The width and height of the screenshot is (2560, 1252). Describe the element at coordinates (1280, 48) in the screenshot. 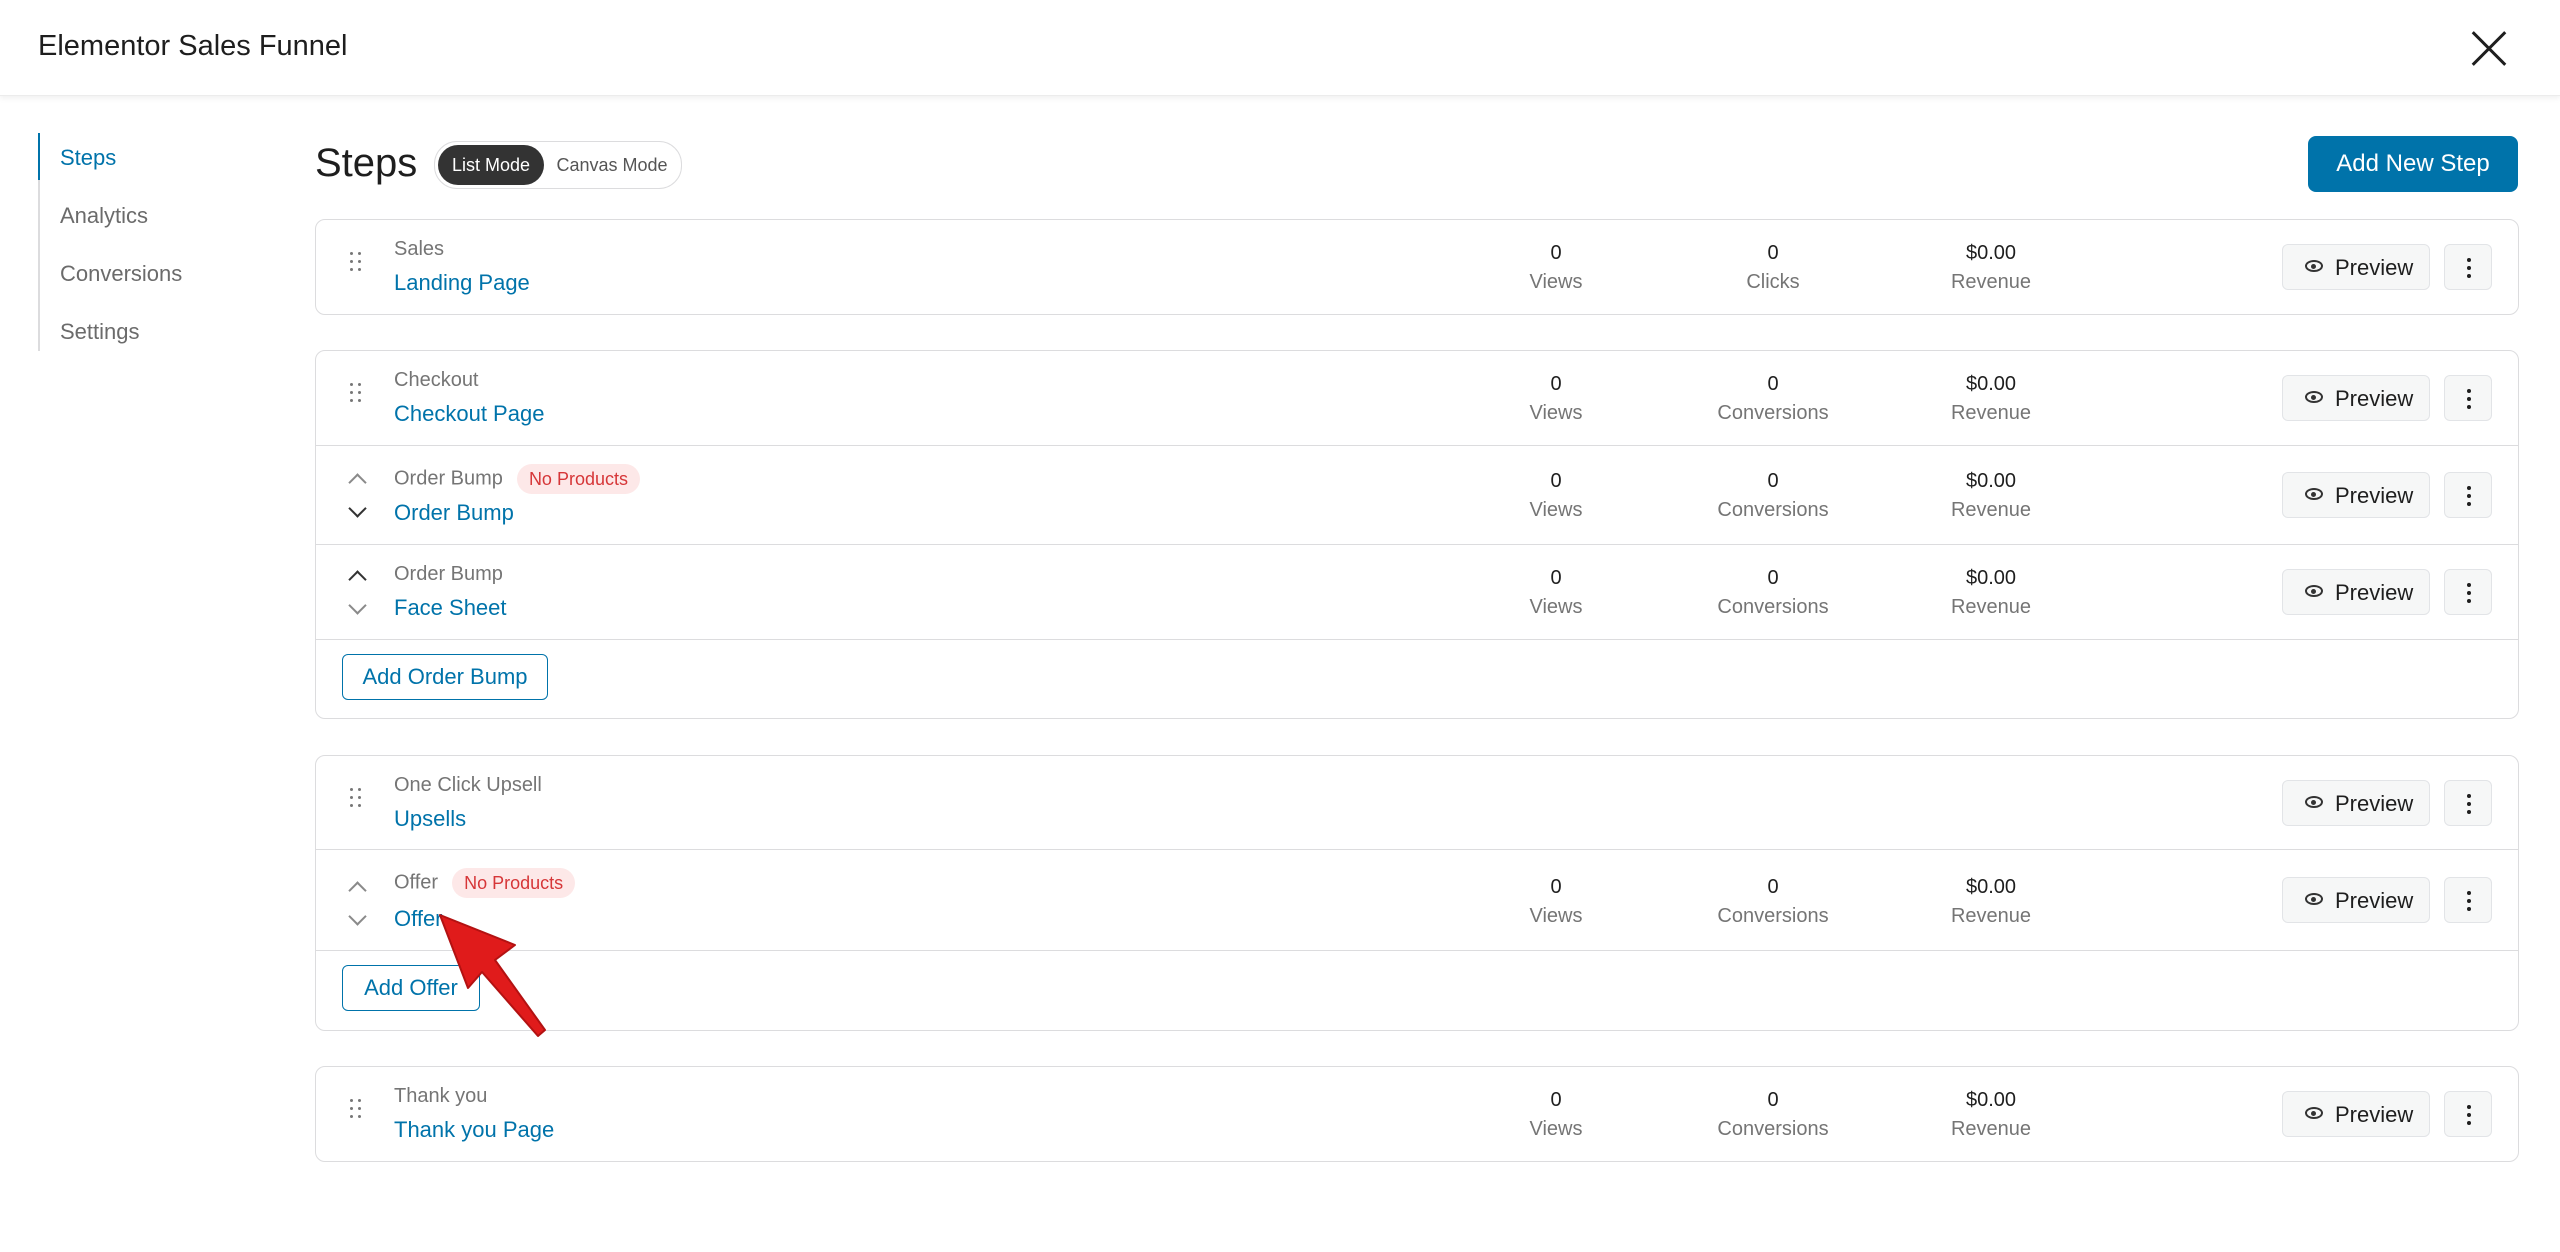

I see `top-bar: Elementor Sales Funnel` at that location.